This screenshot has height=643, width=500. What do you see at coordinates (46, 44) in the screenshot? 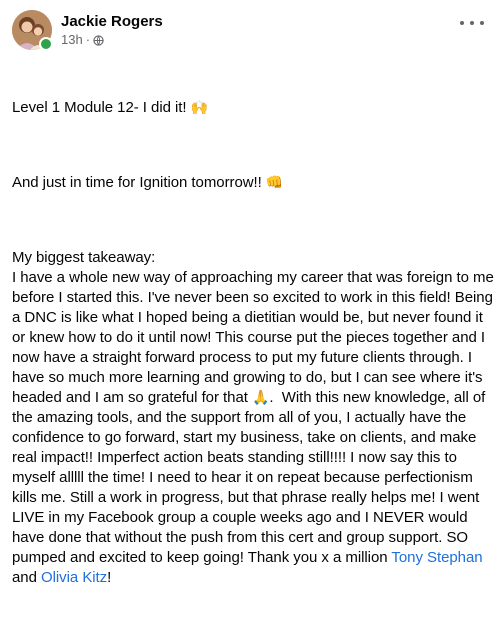
I see `online-status-indicator` at bounding box center [46, 44].